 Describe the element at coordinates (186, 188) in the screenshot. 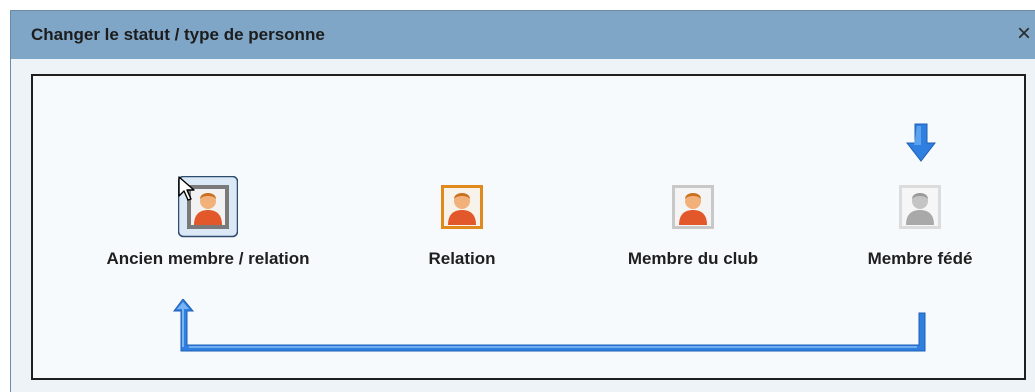

I see `mouse-cursor-icon` at that location.